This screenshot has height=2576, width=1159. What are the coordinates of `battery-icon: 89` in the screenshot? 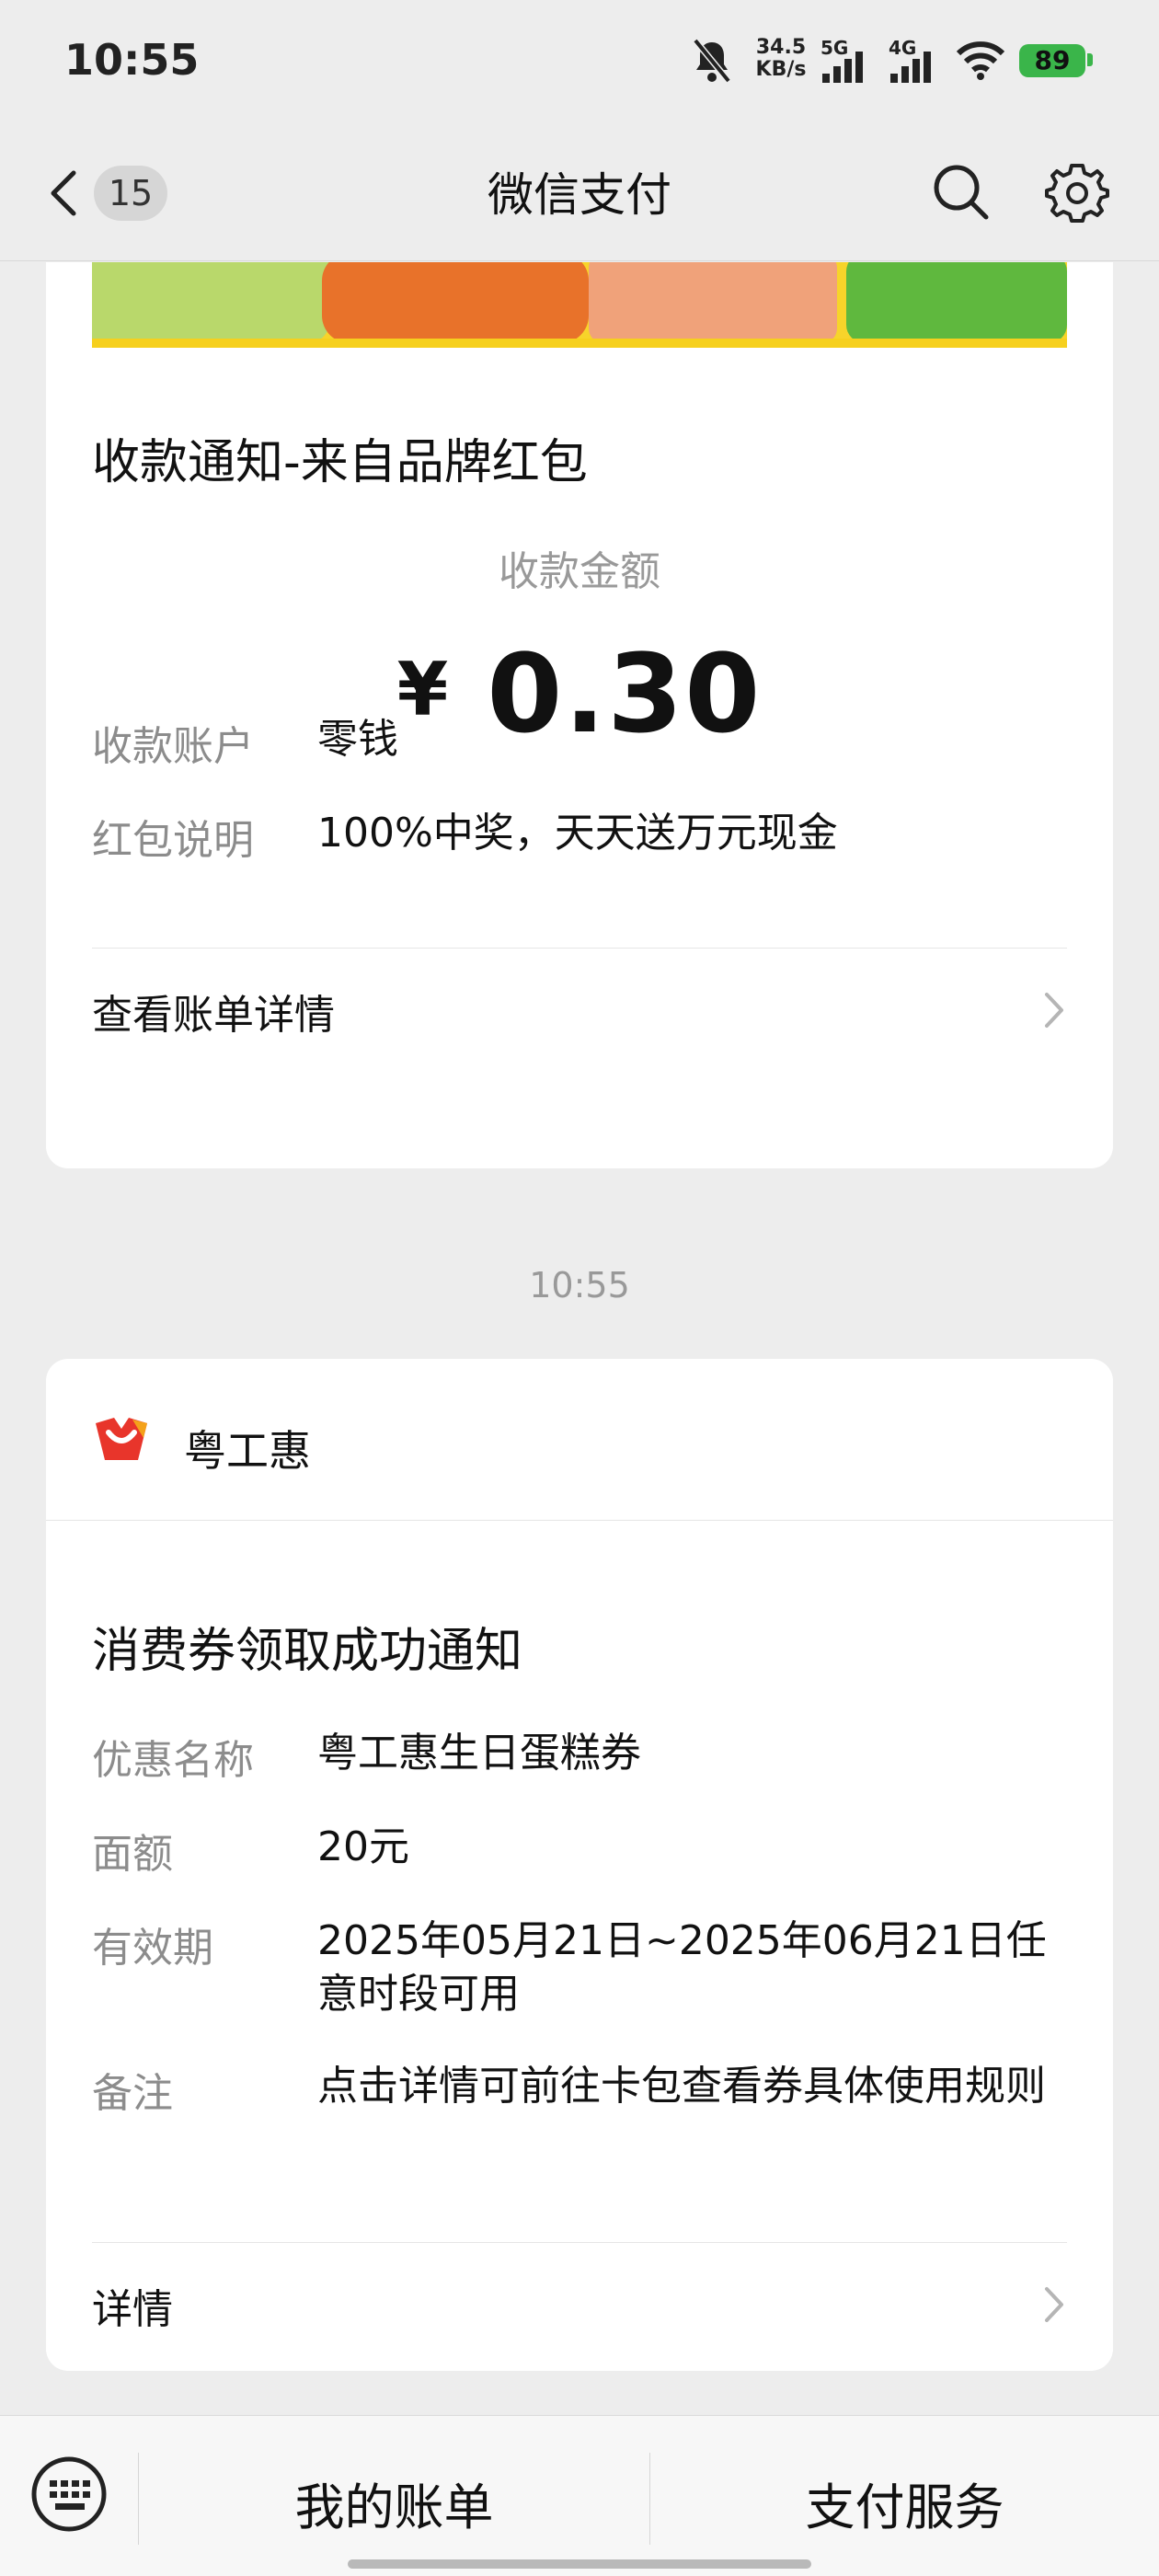 It's located at (1052, 60).